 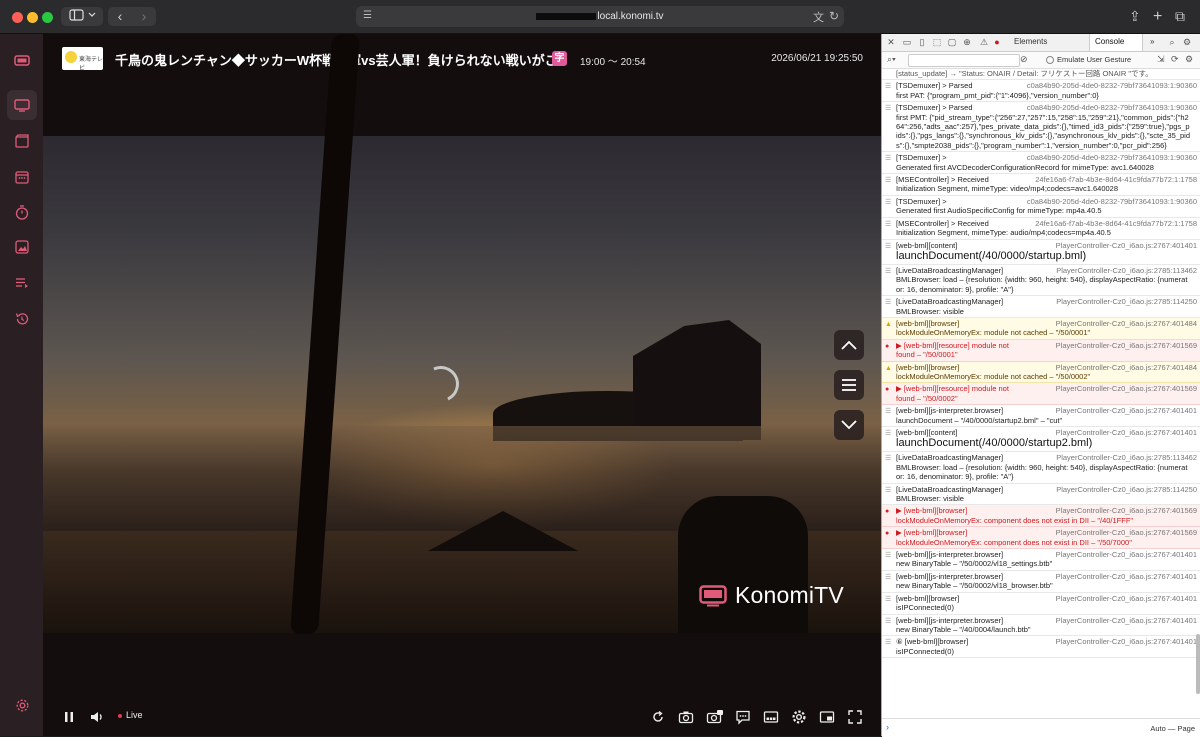 What do you see at coordinates (686, 717) in the screenshot?
I see `capture-button` at bounding box center [686, 717].